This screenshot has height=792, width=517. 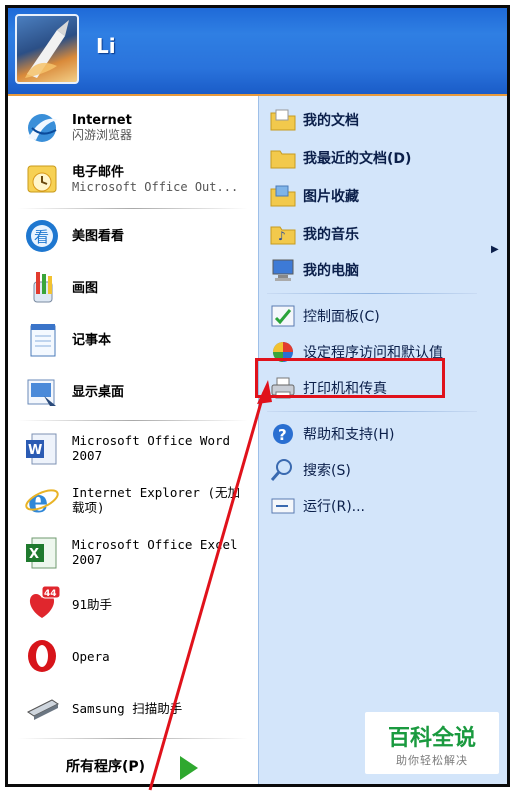 What do you see at coordinates (210, 585) in the screenshot?
I see `red-arrow-annotation` at bounding box center [210, 585].